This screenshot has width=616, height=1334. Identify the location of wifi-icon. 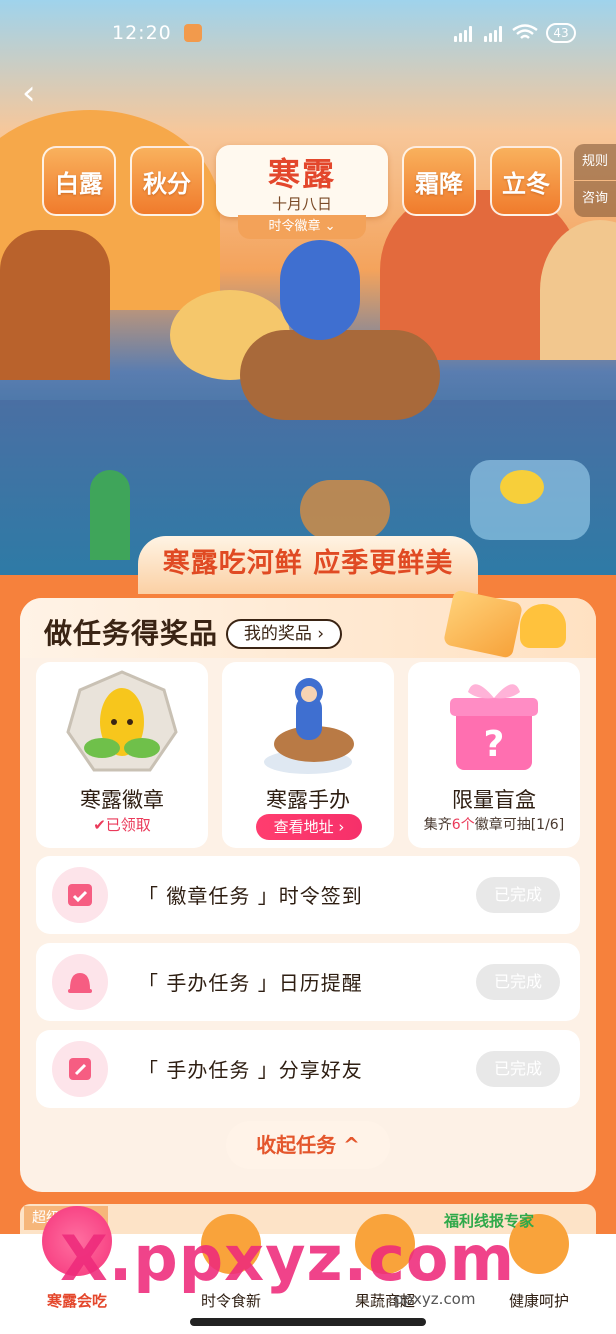
(525, 31).